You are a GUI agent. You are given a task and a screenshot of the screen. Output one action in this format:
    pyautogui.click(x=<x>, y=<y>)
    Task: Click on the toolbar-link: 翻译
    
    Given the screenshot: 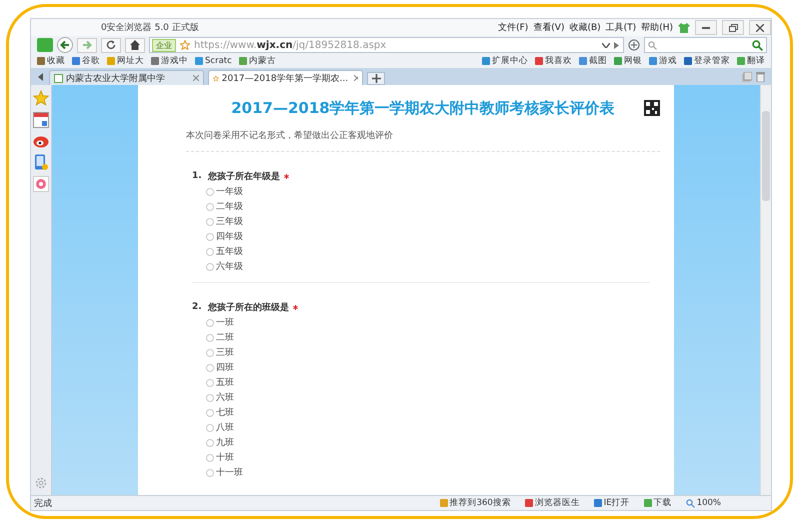 What is the action you would take?
    pyautogui.click(x=751, y=61)
    